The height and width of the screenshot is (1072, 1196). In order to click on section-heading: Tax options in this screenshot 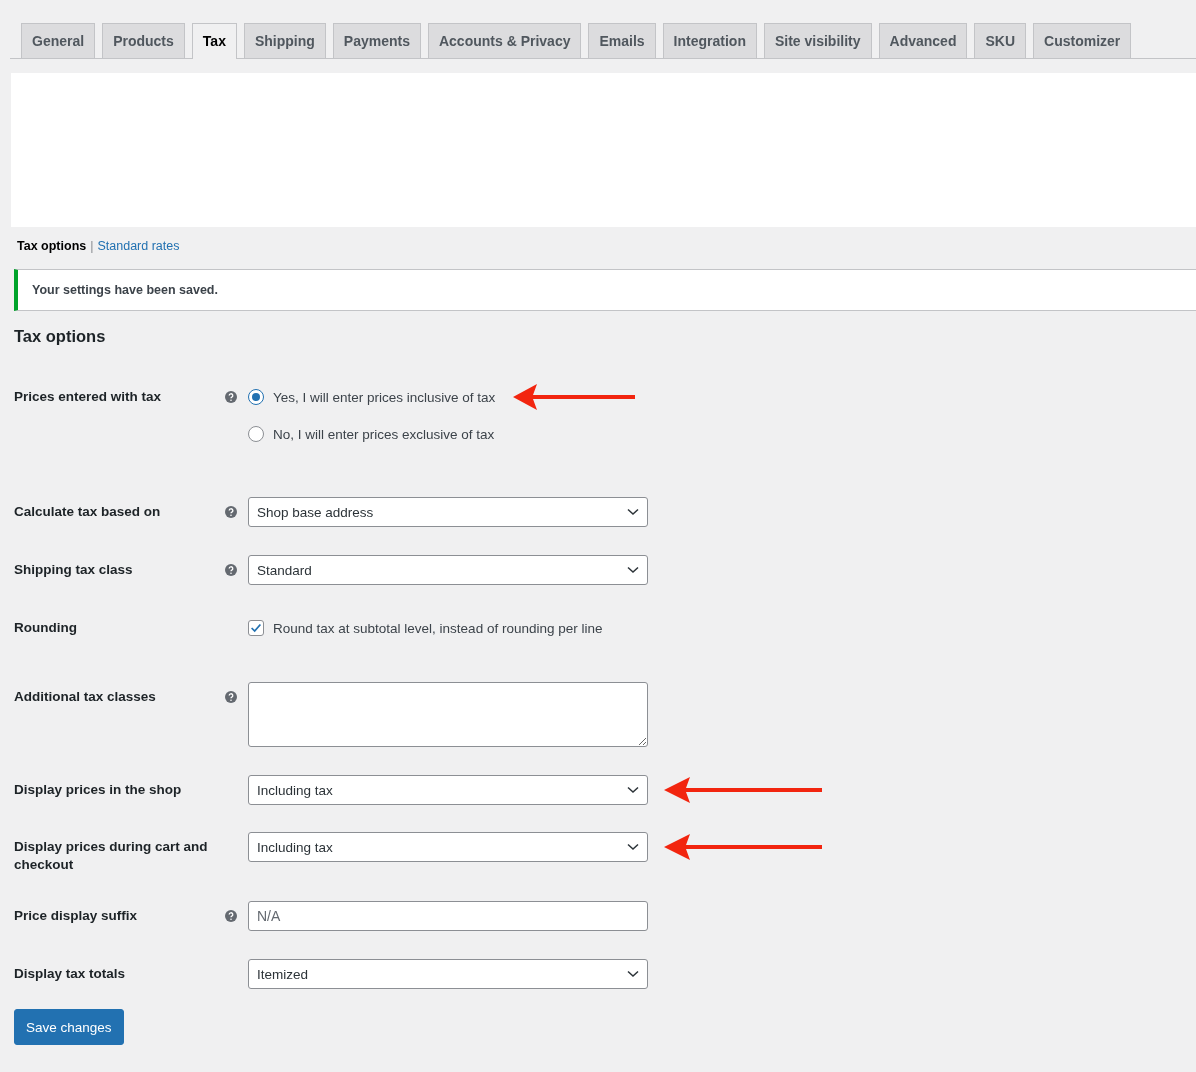, I will do `click(60, 336)`.